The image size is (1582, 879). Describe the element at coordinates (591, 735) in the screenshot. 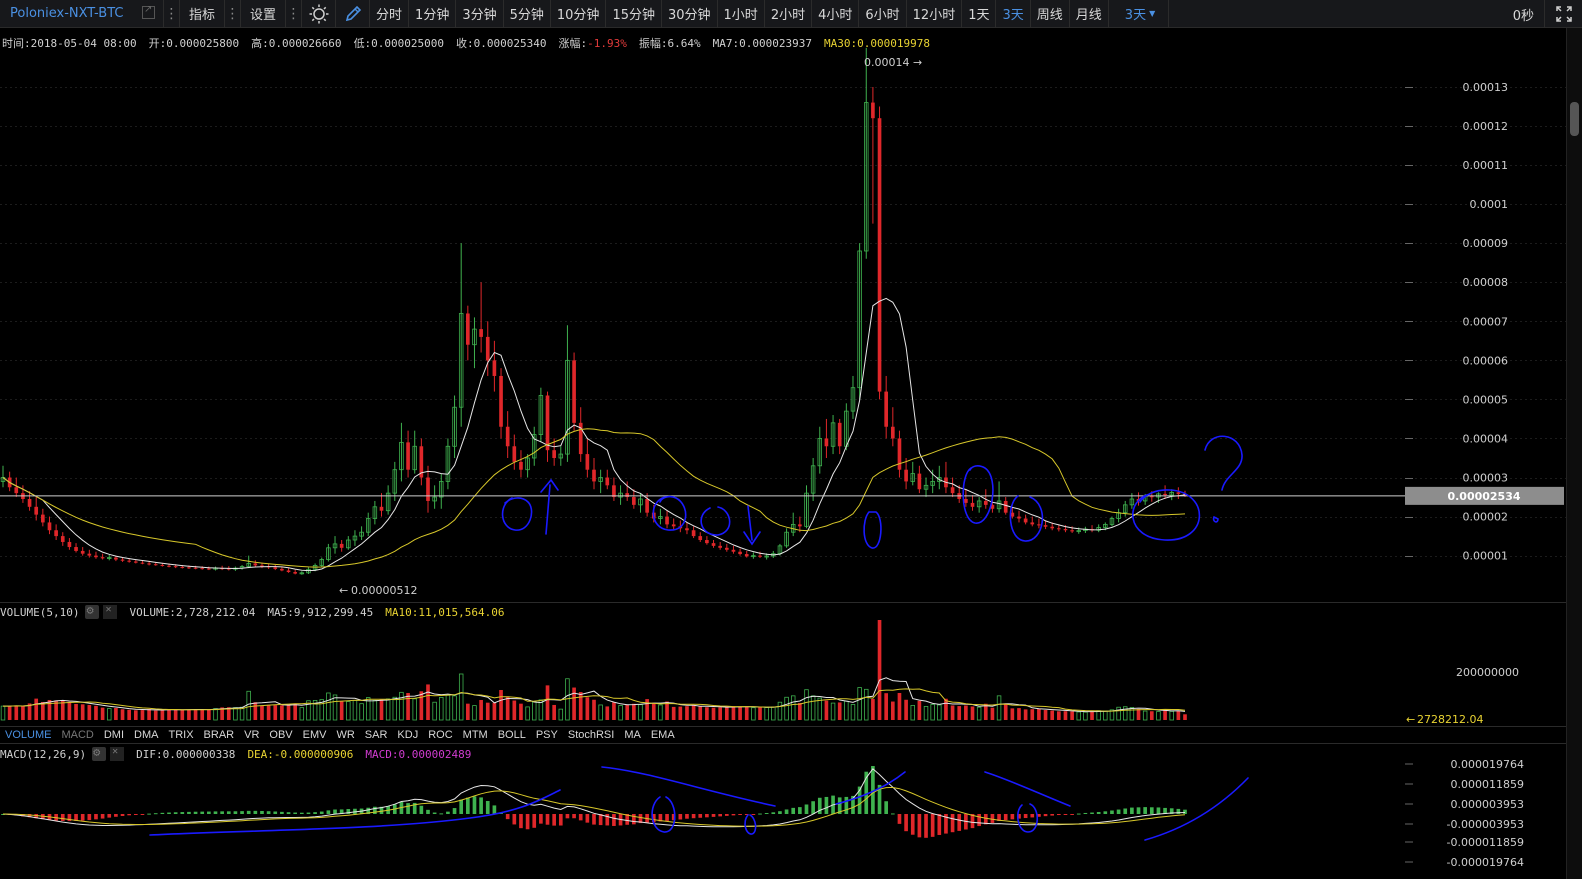

I see `indicator-tab: StochRSI` at that location.